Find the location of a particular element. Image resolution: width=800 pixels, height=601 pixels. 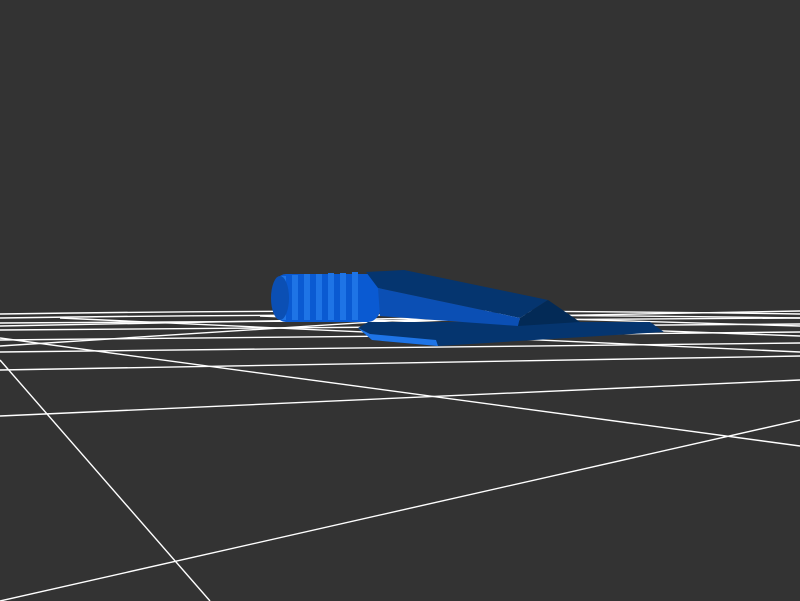

model-cylinder is located at coordinates (326, 297).